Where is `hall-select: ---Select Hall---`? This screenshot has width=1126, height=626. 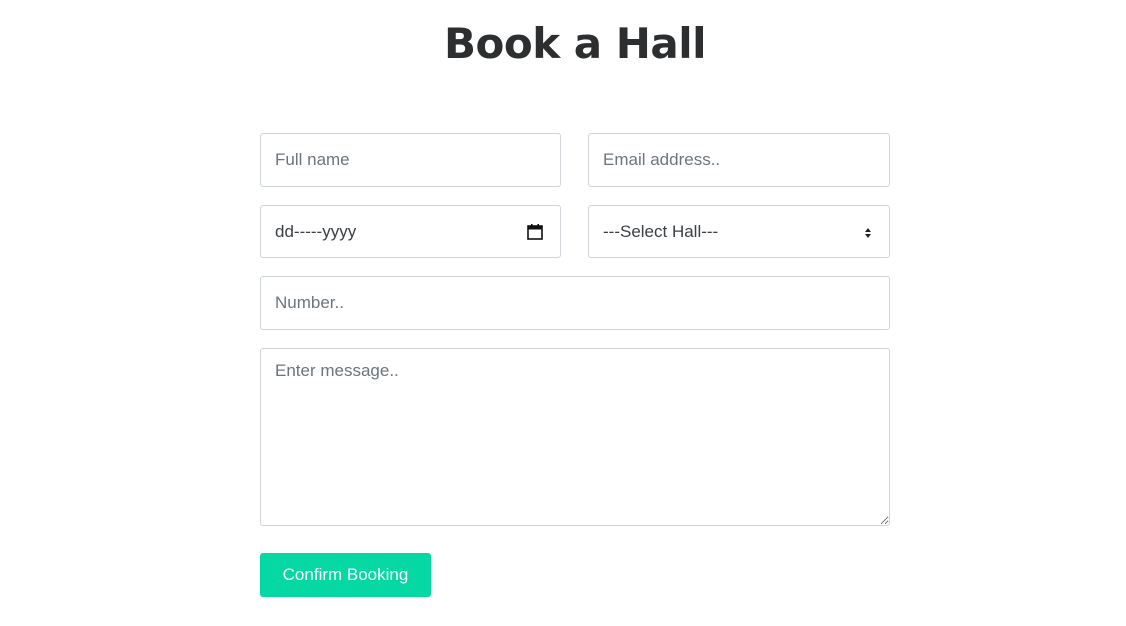 hall-select: ---Select Hall--- is located at coordinates (739, 231).